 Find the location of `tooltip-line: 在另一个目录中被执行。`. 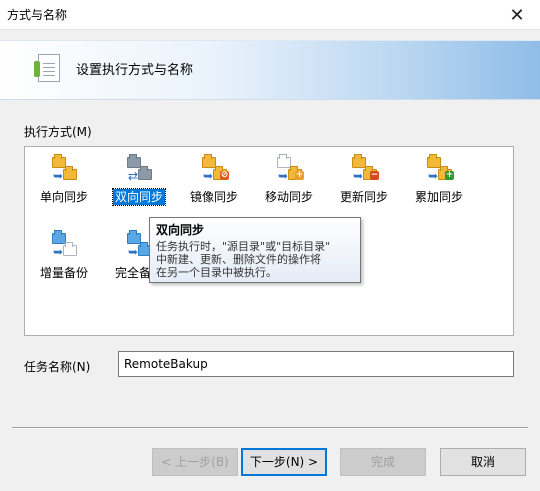

tooltip-line: 在另一个目录中被执行。 is located at coordinates (216, 272).